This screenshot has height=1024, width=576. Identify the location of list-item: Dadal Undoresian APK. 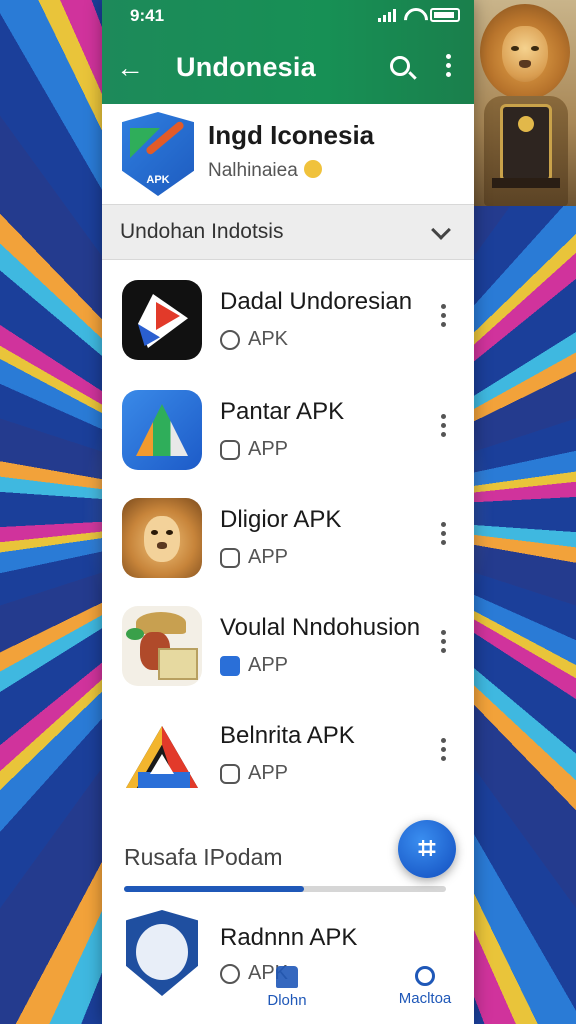
(288, 322).